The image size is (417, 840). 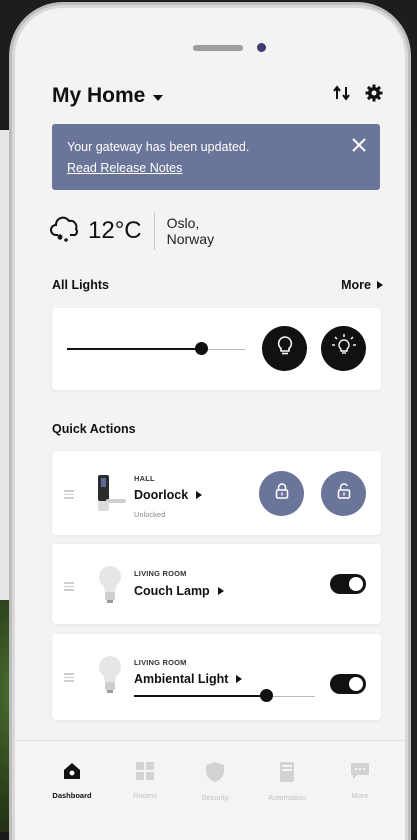 What do you see at coordinates (150, 514) in the screenshot?
I see `doorlock-status: Unlocked` at bounding box center [150, 514].